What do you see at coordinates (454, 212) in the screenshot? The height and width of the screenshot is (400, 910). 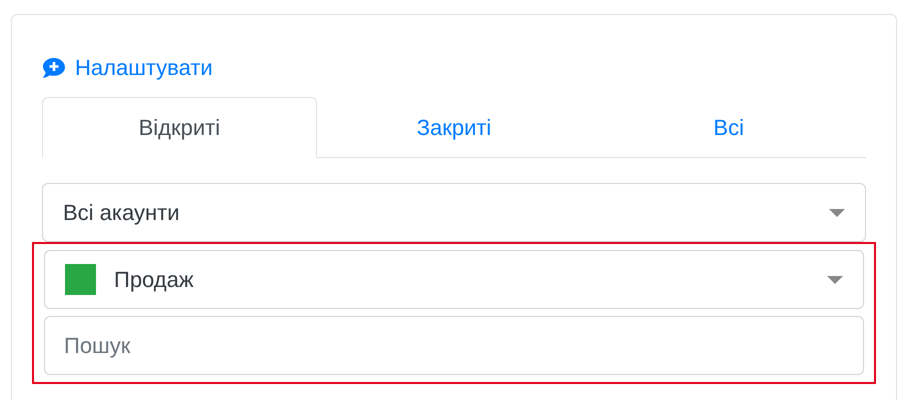 I see `account-dropdown: Всі акаунти` at bounding box center [454, 212].